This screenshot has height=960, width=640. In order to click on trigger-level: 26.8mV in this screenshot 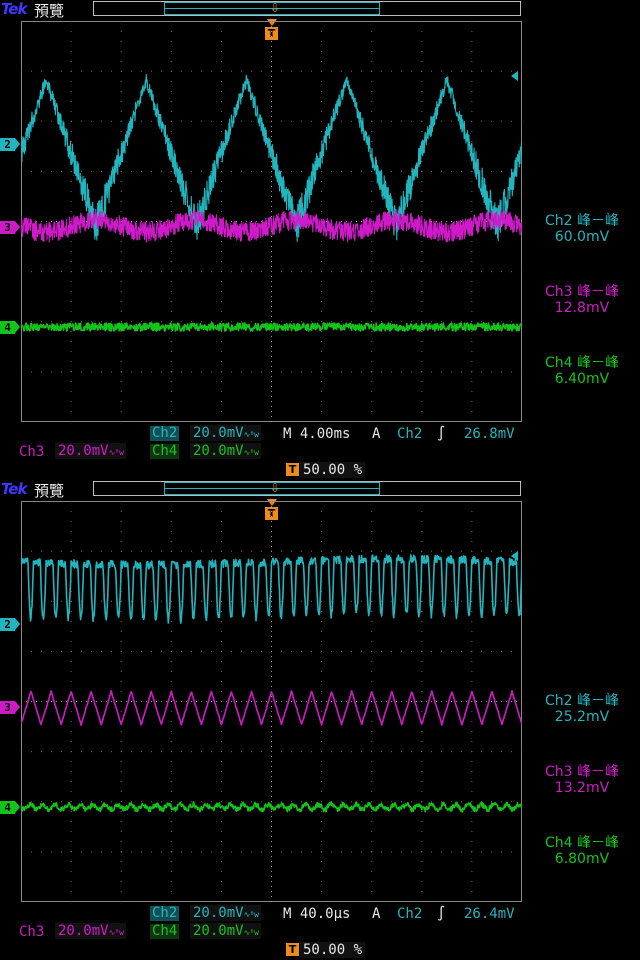, I will do `click(489, 434)`.